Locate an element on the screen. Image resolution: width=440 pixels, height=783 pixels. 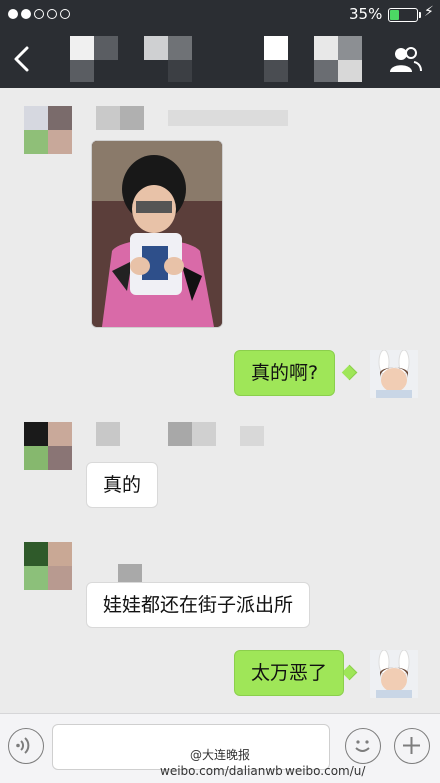
battery-fill is located at coordinates (394, 15).